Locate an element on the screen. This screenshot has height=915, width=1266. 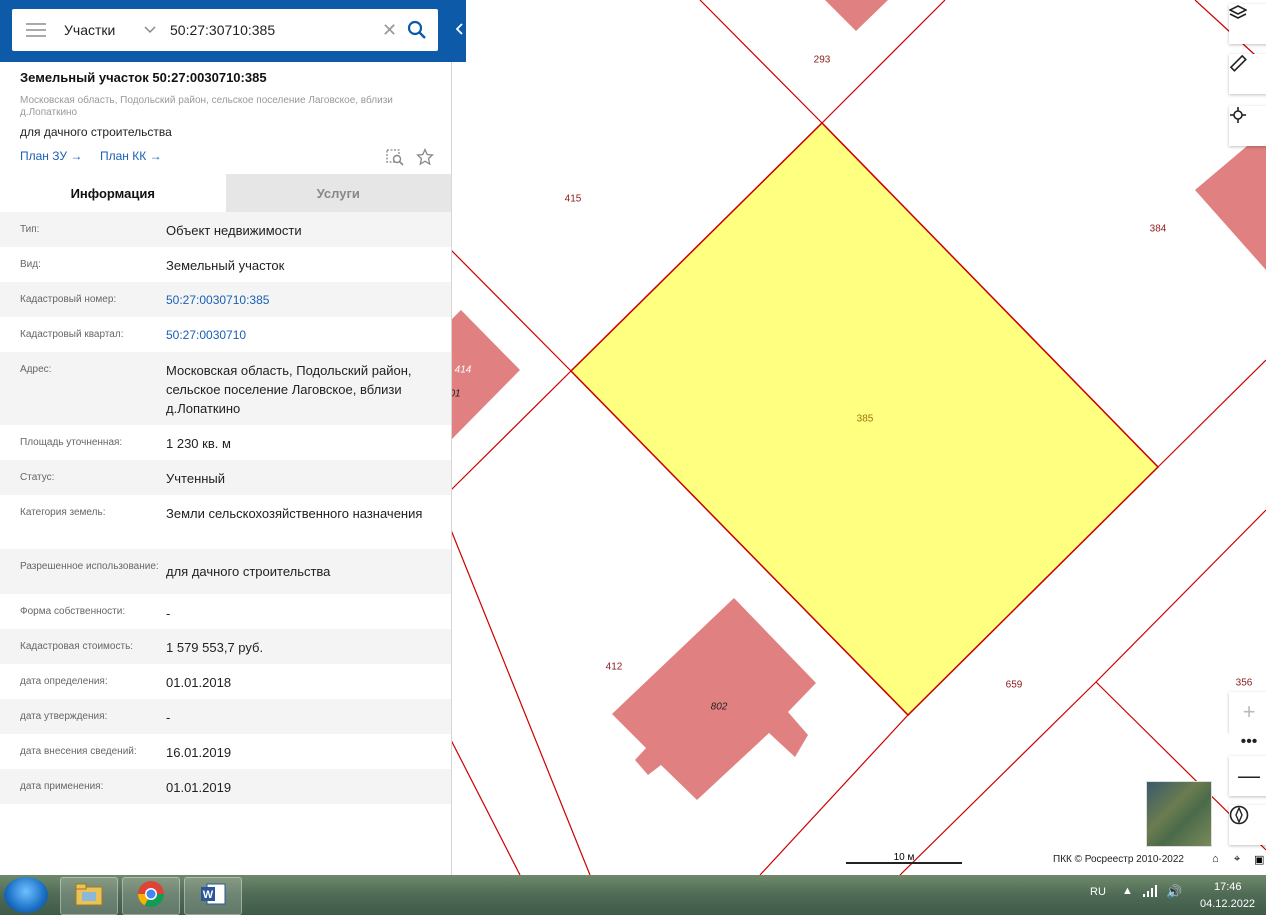
collapse-panel-button is located at coordinates (458, 30).